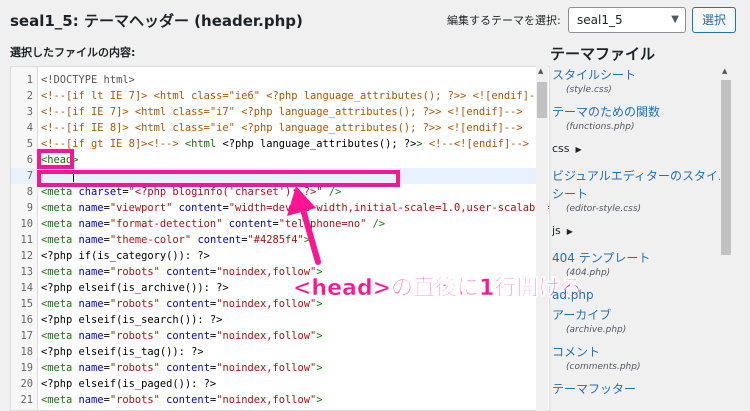  I want to click on file-list-item: ビジュアルエディターのスタイルシート (editor-style.css), so click(642, 191).